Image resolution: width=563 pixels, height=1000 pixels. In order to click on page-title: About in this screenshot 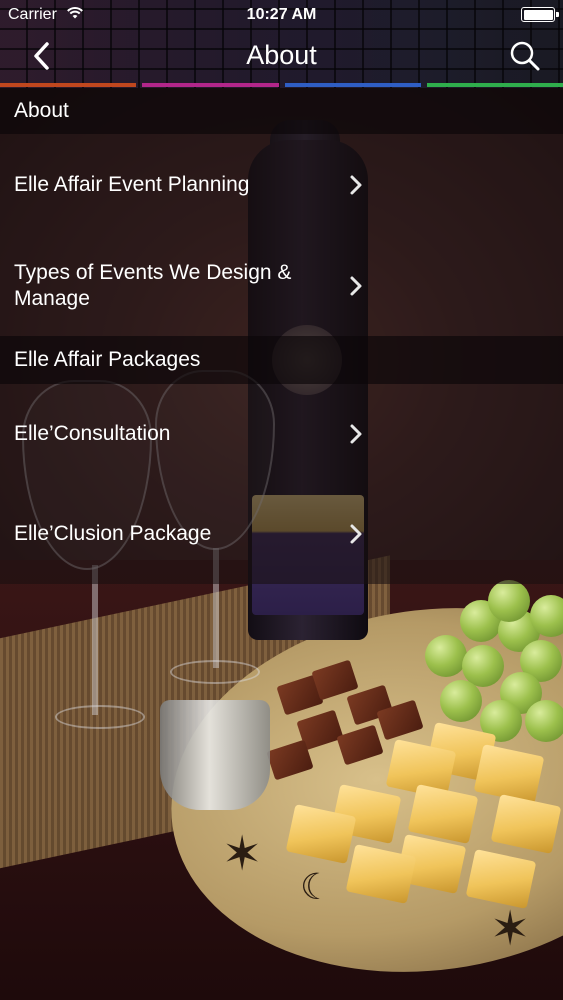, I will do `click(281, 55)`.